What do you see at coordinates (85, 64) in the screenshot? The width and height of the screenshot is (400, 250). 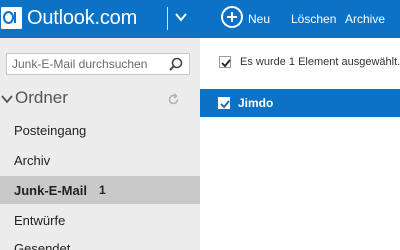 I see `search-input` at bounding box center [85, 64].